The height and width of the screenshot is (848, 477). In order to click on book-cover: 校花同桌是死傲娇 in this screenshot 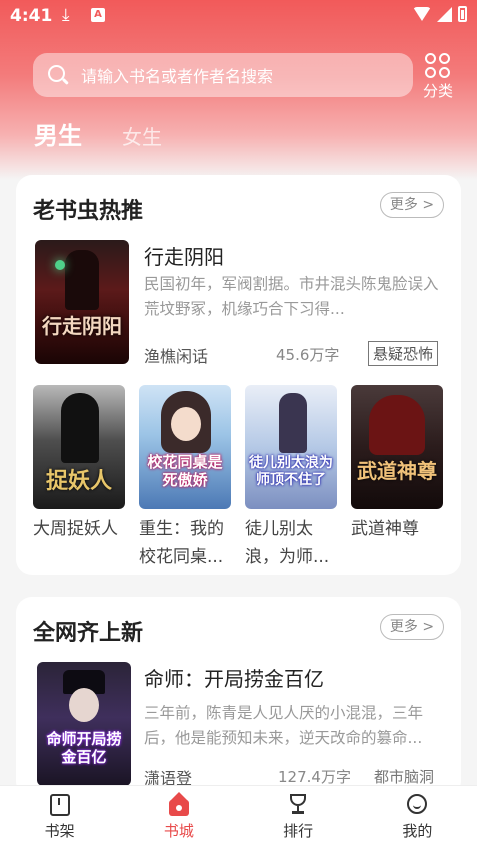, I will do `click(185, 447)`.